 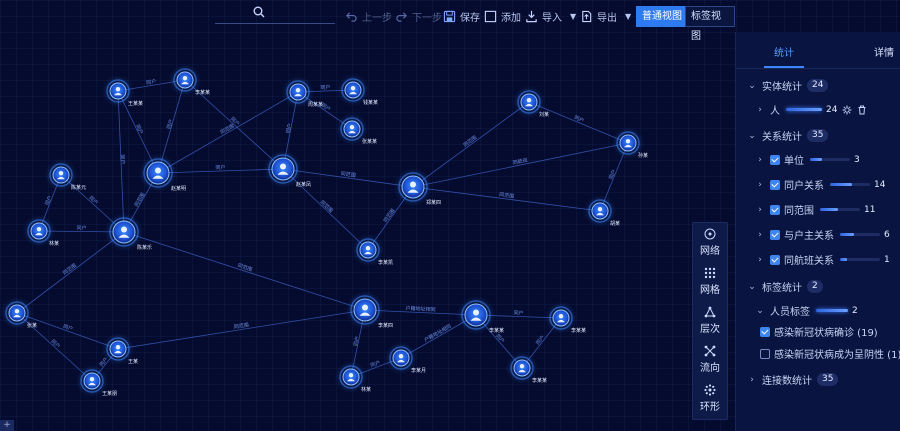 What do you see at coordinates (710, 281) in the screenshot?
I see `layout-grid-button: 网格` at bounding box center [710, 281].